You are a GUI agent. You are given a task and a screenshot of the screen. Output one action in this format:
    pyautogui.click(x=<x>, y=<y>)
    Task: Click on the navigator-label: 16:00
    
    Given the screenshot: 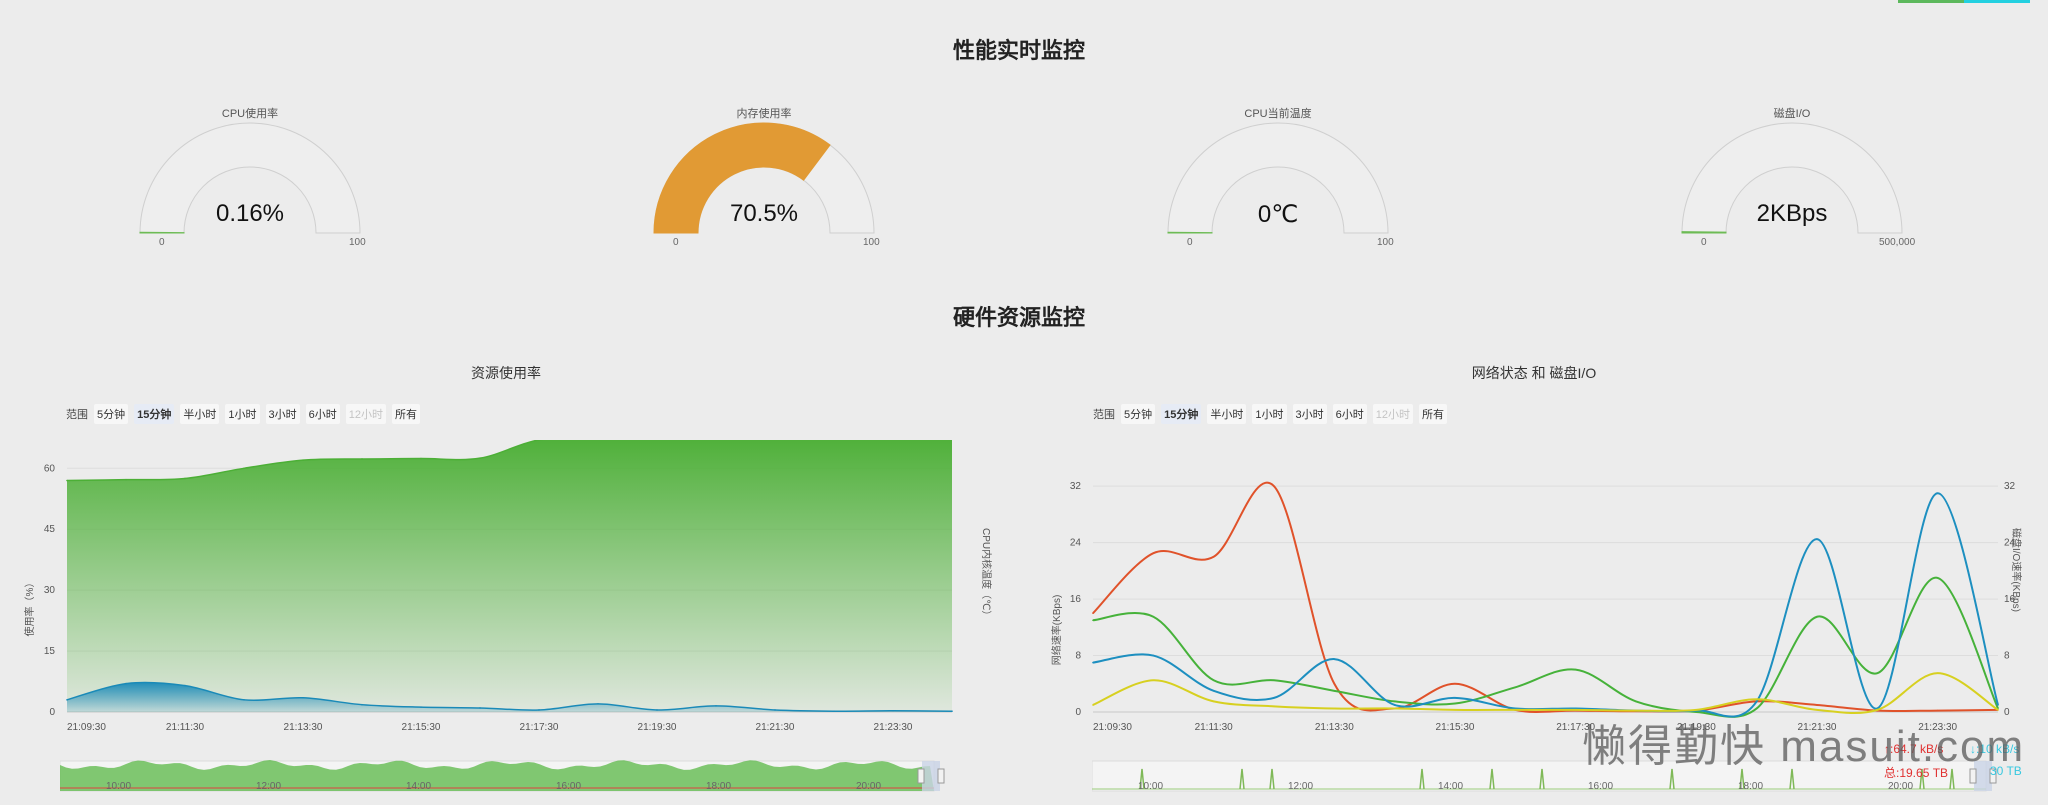 What is the action you would take?
    pyautogui.click(x=568, y=786)
    